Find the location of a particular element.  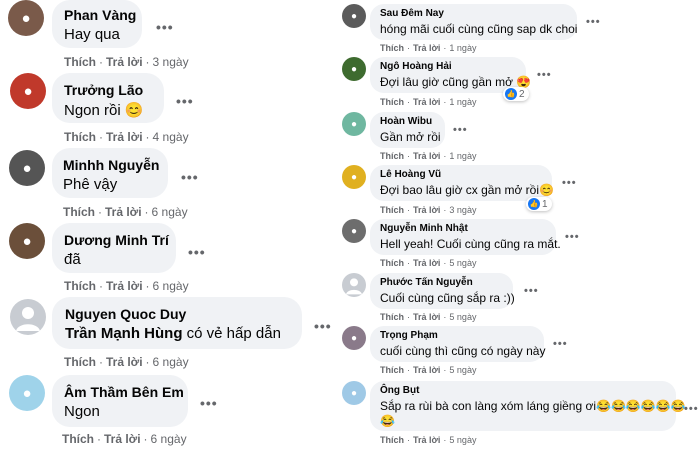

comment-meta: Thích · Trả lời · 6 ngày is located at coordinates (126, 362).